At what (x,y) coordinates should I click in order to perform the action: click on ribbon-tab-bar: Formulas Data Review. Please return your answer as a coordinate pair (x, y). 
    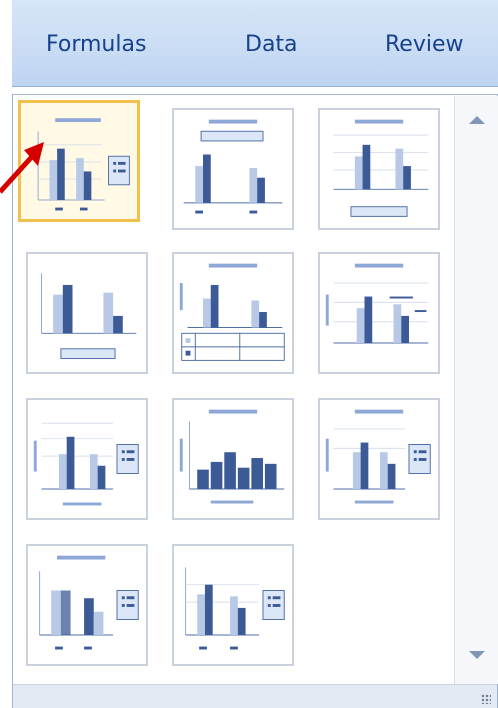
    Looking at the image, I should click on (255, 43).